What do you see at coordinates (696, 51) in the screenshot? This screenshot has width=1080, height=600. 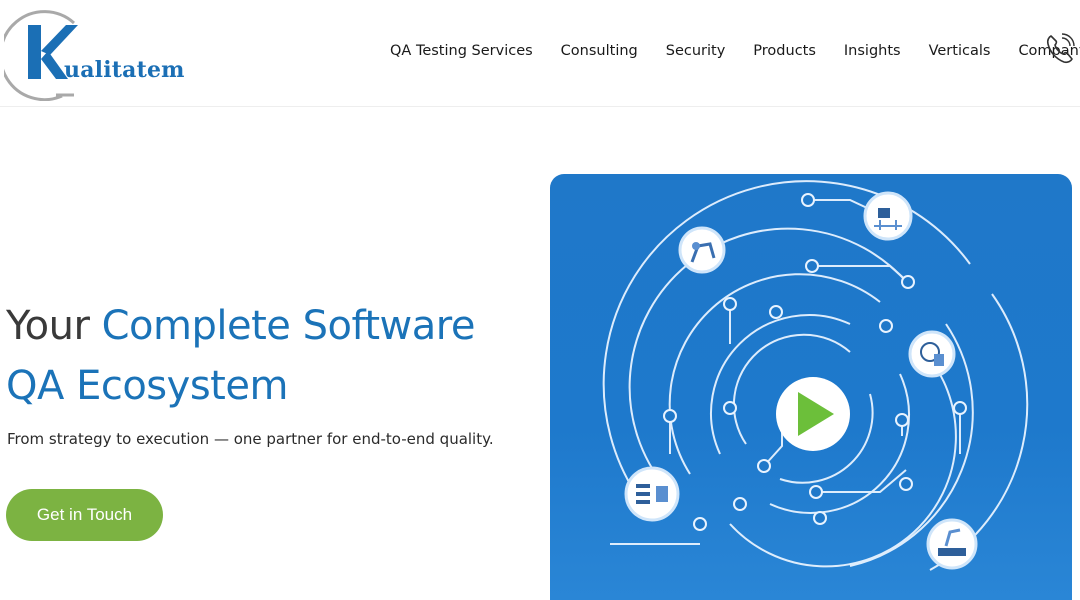 I see `nav-security: Security` at bounding box center [696, 51].